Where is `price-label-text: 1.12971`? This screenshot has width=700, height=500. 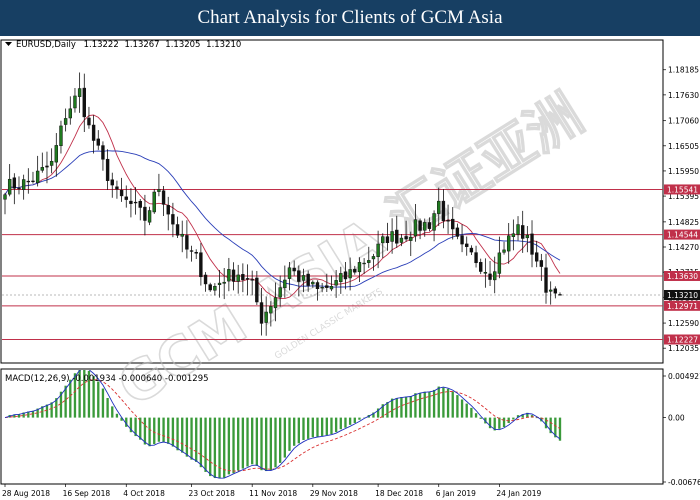
price-label-text: 1.12971 is located at coordinates (682, 306).